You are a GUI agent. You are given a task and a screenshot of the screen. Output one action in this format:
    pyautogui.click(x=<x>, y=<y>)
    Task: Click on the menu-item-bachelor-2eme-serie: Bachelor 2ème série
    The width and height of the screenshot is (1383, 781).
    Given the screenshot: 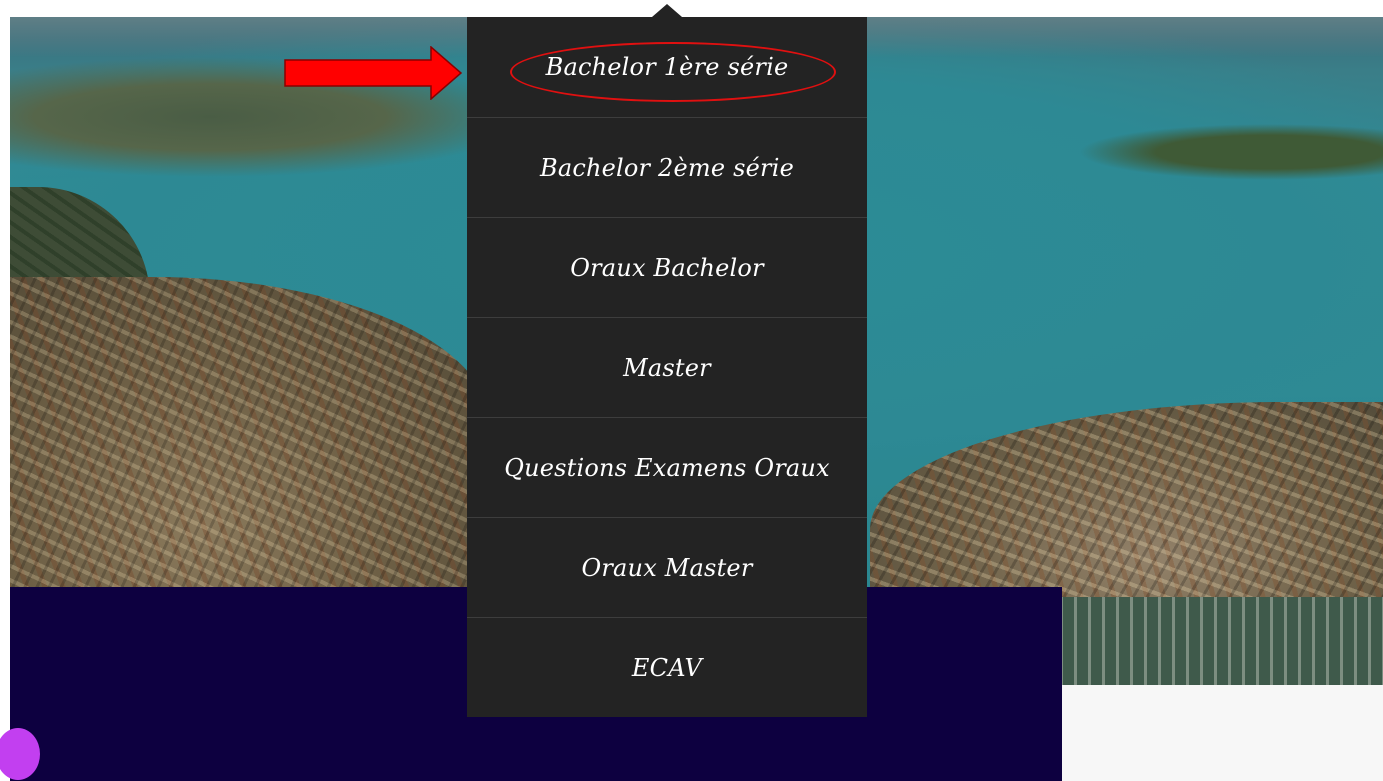 What is the action you would take?
    pyautogui.click(x=667, y=167)
    